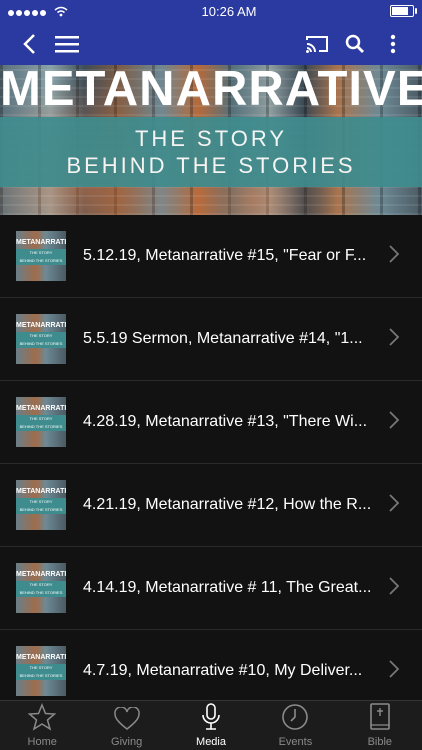 The image size is (422, 750). I want to click on tab-media: Media, so click(211, 725).